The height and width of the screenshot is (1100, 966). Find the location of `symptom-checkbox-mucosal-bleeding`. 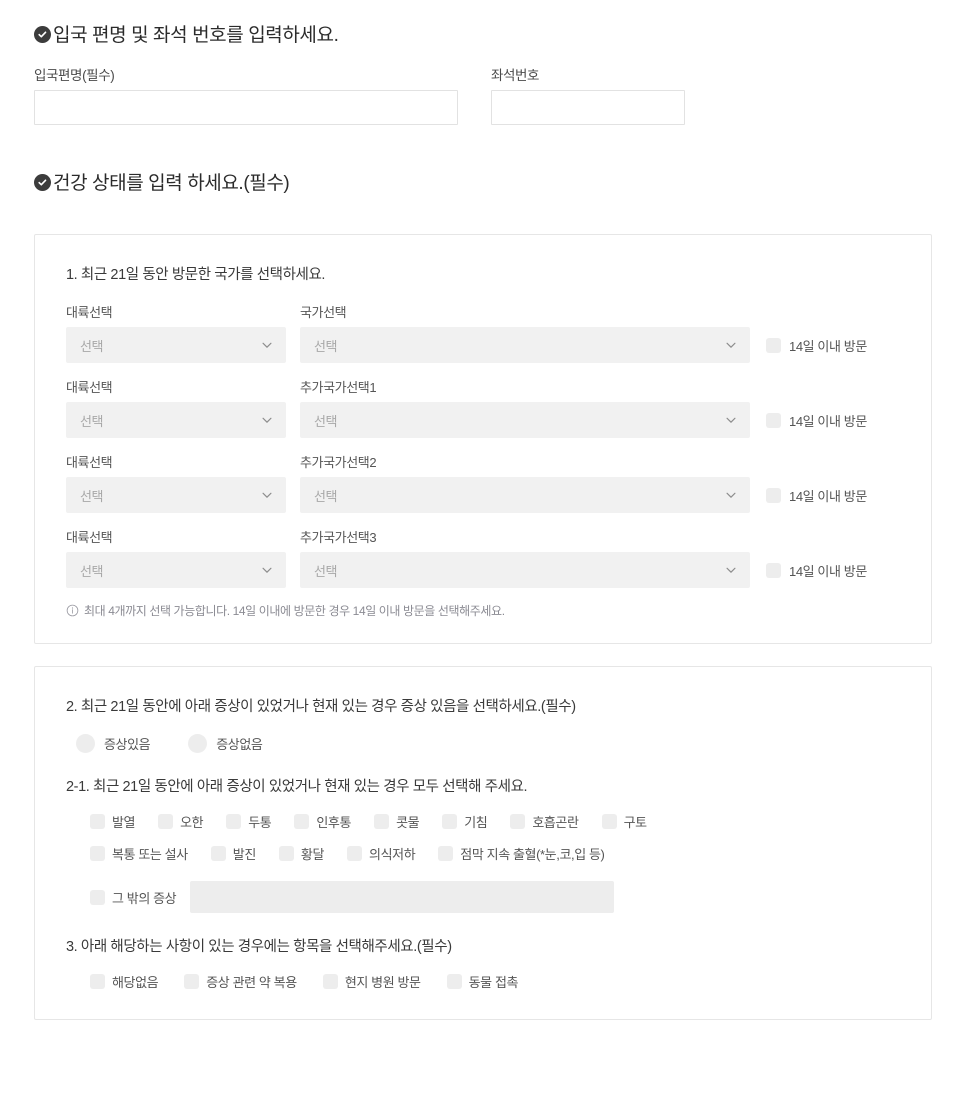

symptom-checkbox-mucosal-bleeding is located at coordinates (446, 853).